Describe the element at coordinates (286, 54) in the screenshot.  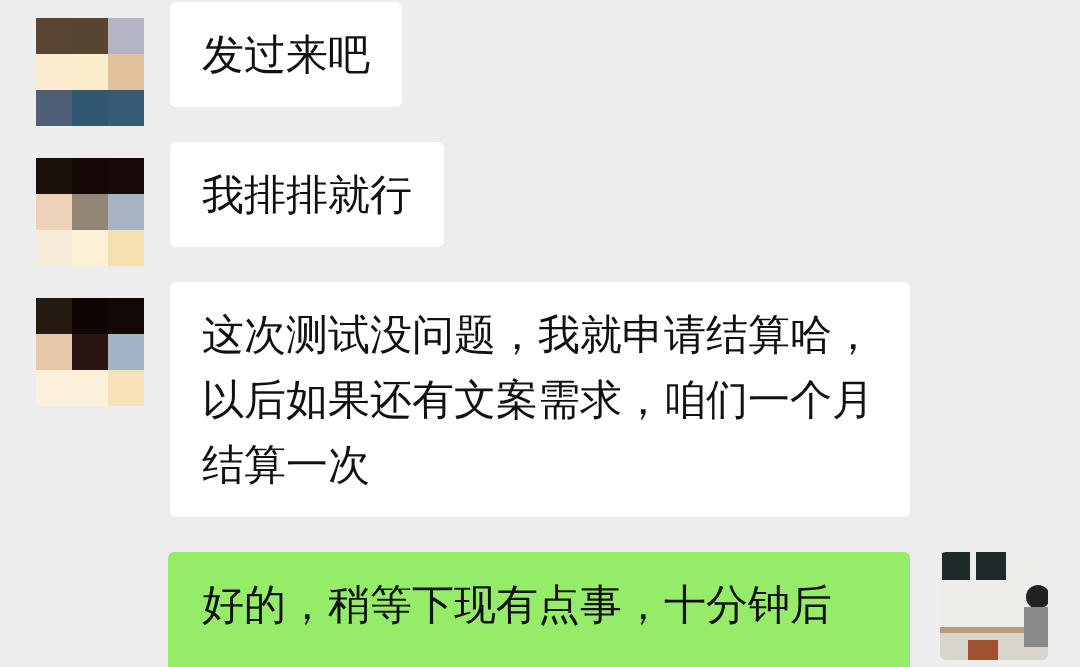
I see `message-bubble: 发过来吧` at that location.